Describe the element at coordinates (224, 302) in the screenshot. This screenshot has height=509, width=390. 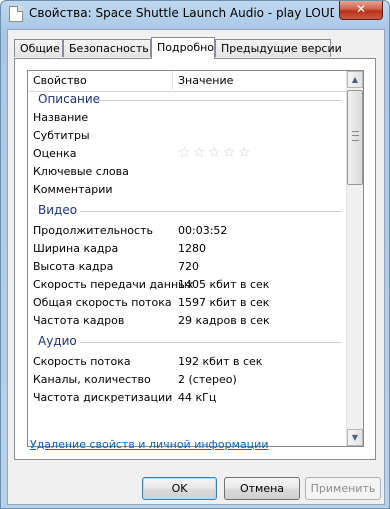
I see `property-value: 1597 кбит в сек` at that location.